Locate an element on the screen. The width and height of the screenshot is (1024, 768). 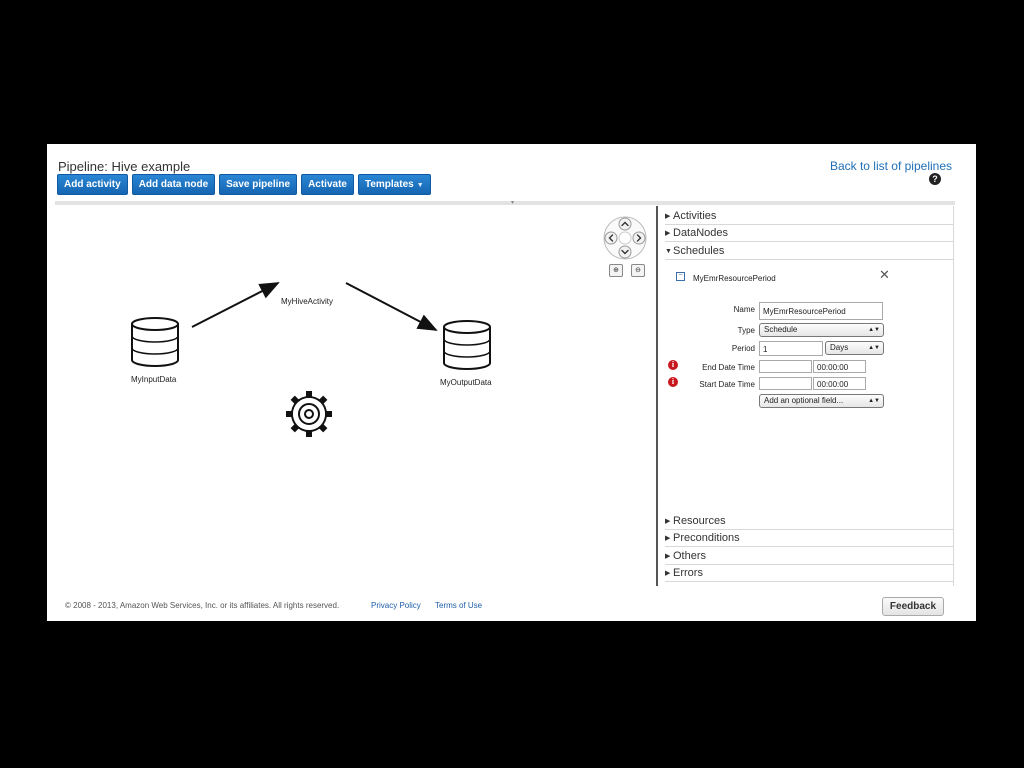
section-datanodes: ▶ DataNodes is located at coordinates (809, 233).